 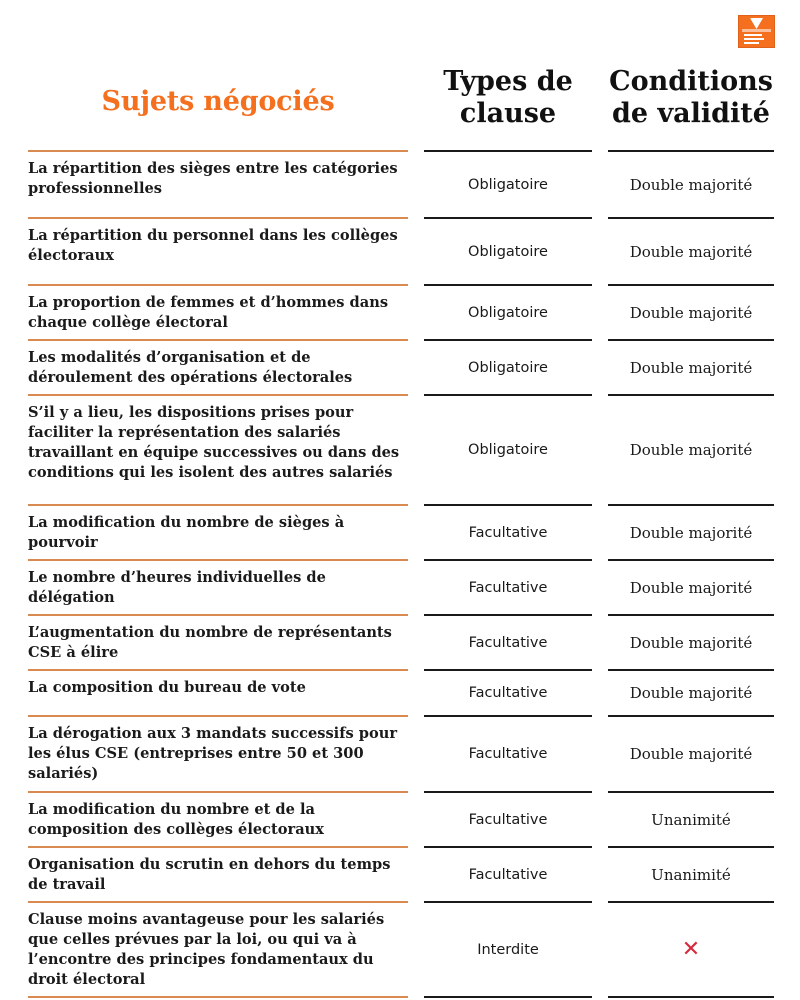 I want to click on column-header-types: Types de clause, so click(x=508, y=97).